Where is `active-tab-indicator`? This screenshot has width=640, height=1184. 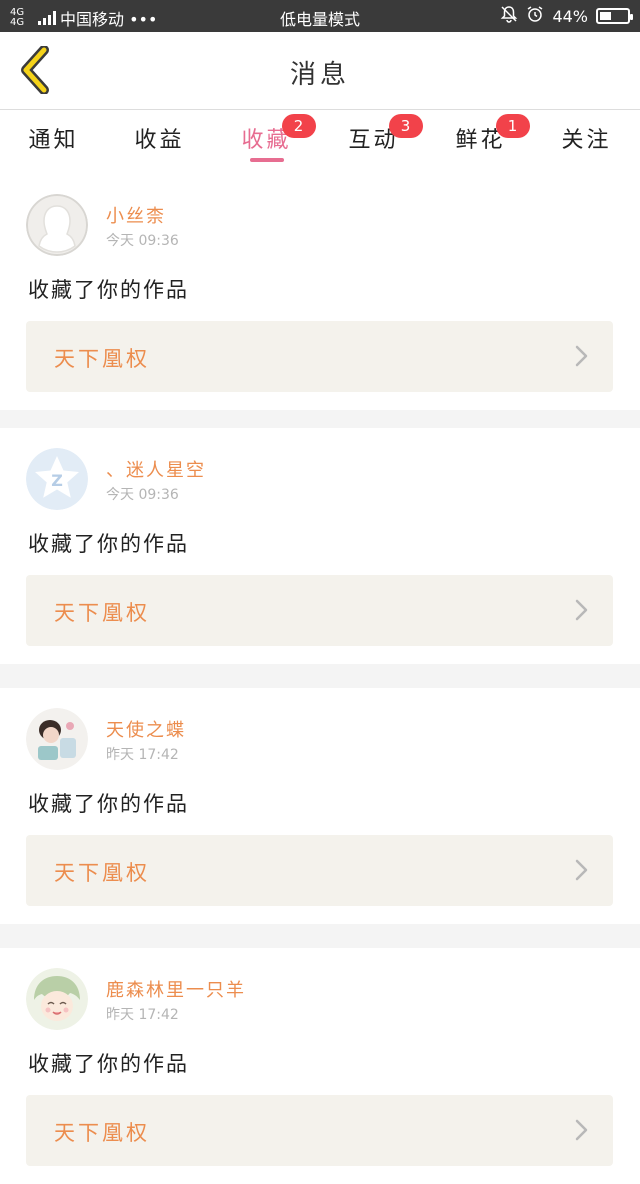 active-tab-indicator is located at coordinates (266, 160).